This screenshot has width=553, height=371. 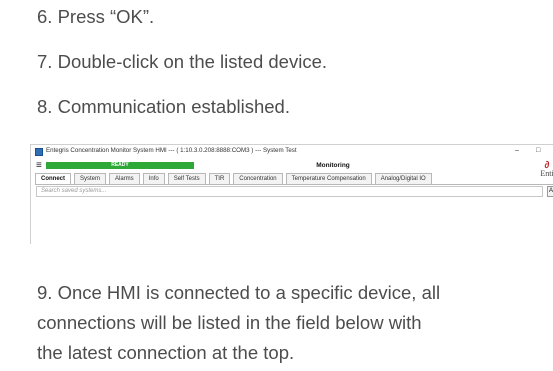 I want to click on tab-connect: Connect, so click(x=53, y=178).